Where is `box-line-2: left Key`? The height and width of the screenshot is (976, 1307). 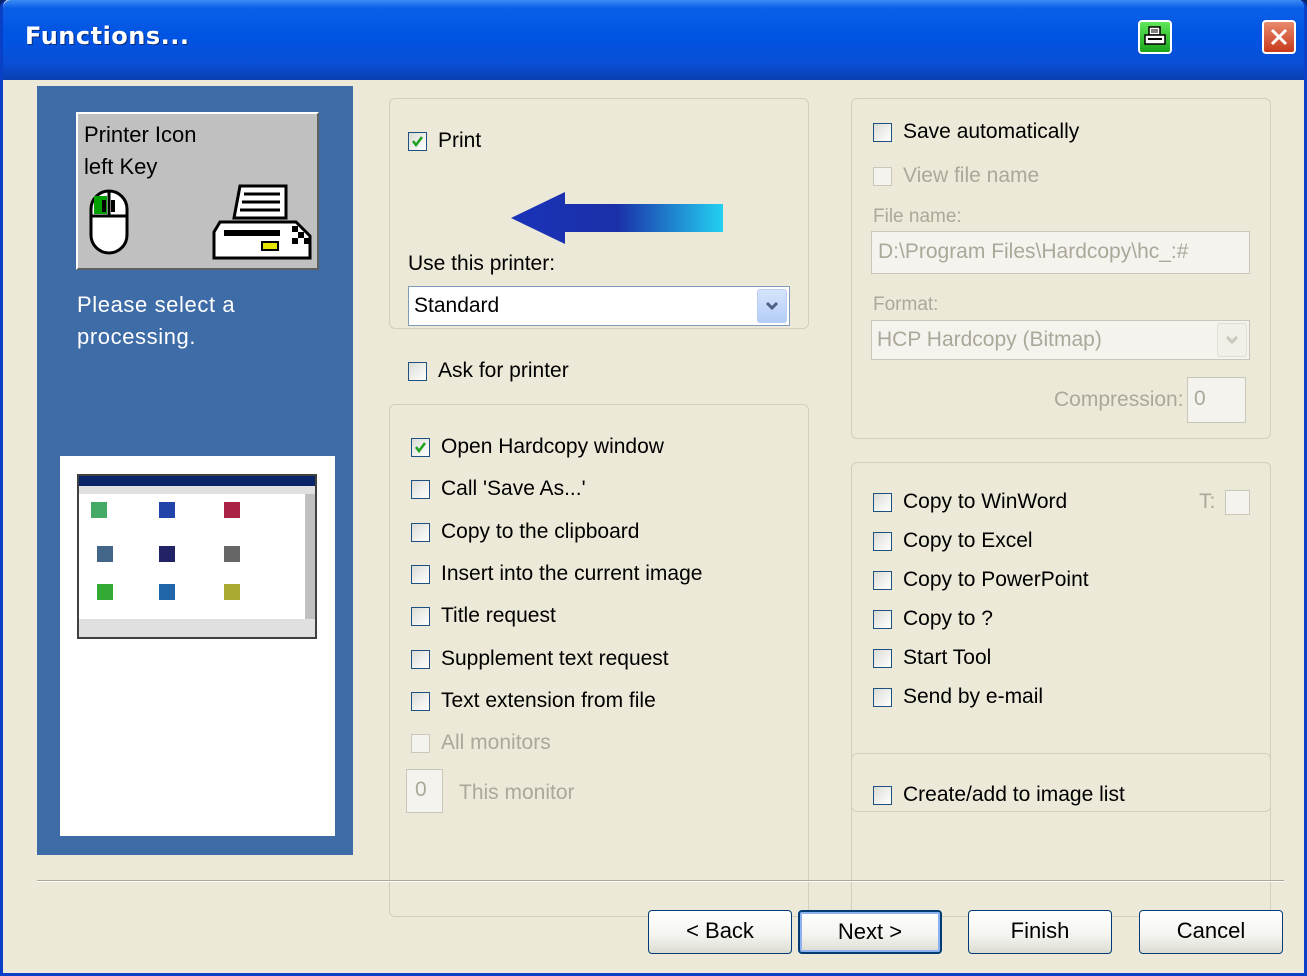
box-line-2: left Key is located at coordinates (121, 166).